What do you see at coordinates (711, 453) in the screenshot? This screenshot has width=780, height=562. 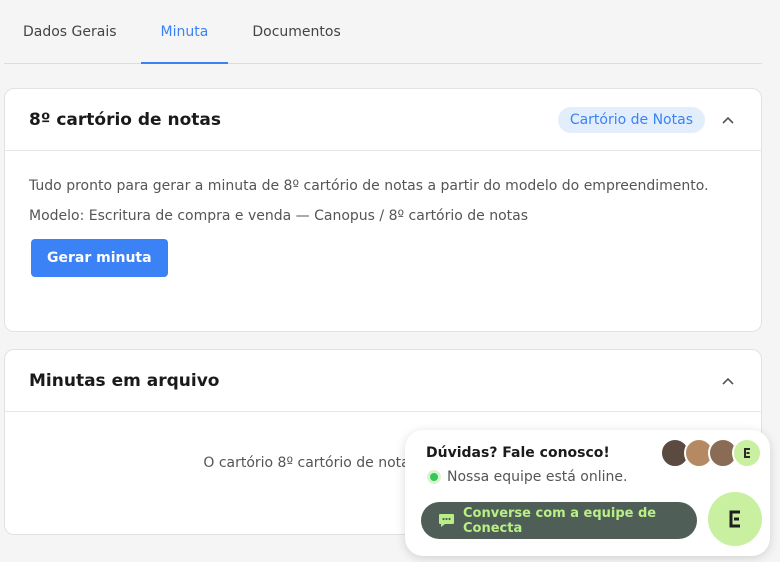 I see `team-avatars` at bounding box center [711, 453].